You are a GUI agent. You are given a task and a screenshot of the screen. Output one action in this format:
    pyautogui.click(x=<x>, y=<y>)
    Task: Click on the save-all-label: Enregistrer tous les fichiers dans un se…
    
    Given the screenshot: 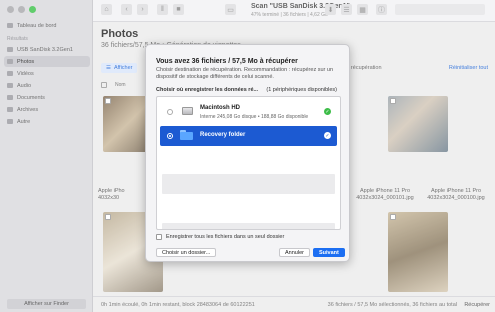 What is the action you would take?
    pyautogui.click(x=225, y=237)
    